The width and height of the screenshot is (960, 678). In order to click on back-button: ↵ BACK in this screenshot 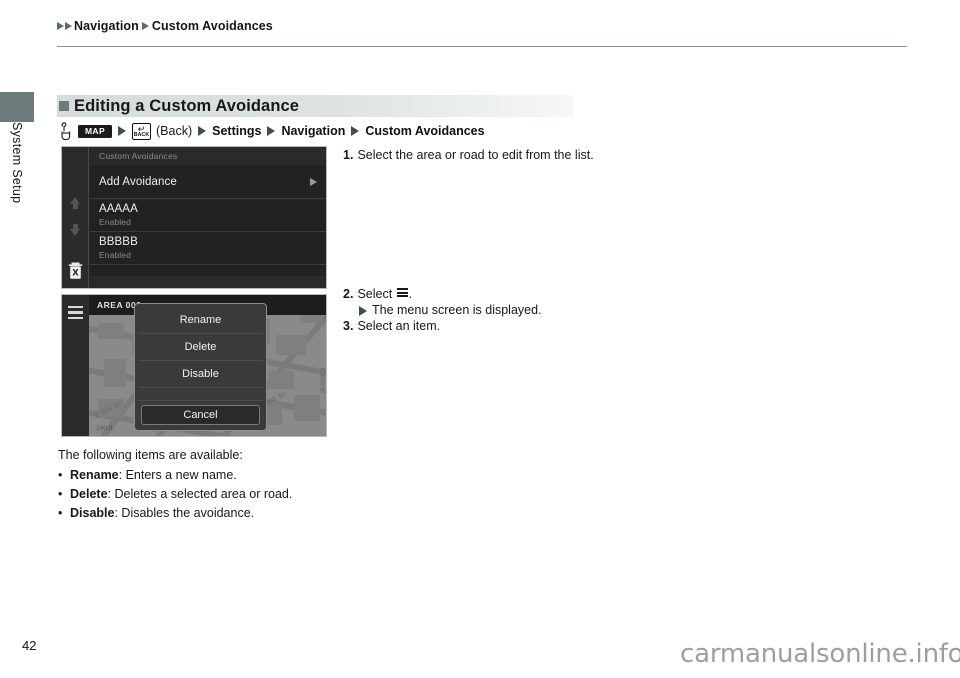, I will do `click(141, 131)`.